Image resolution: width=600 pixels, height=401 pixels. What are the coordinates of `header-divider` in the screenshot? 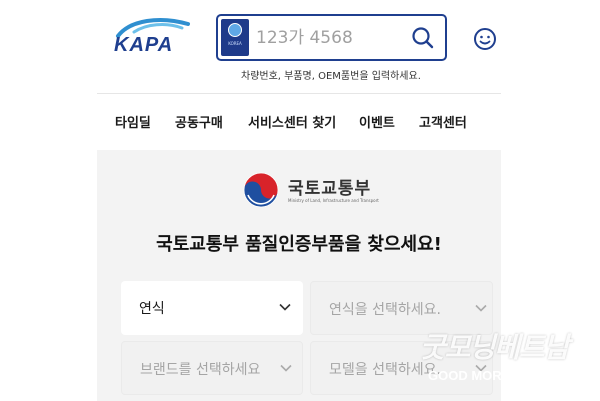 It's located at (299, 93).